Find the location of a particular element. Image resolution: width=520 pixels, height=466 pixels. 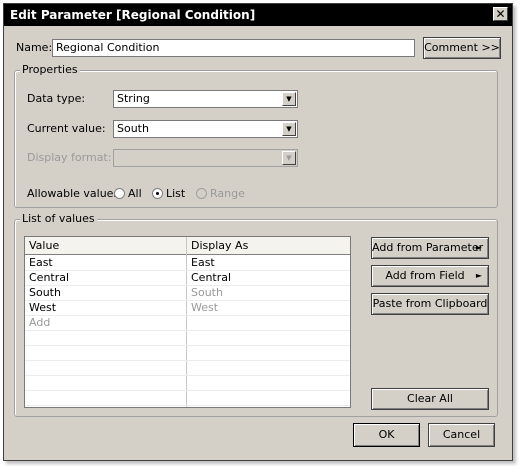

list-of-values-title: List of values is located at coordinates (58, 218).